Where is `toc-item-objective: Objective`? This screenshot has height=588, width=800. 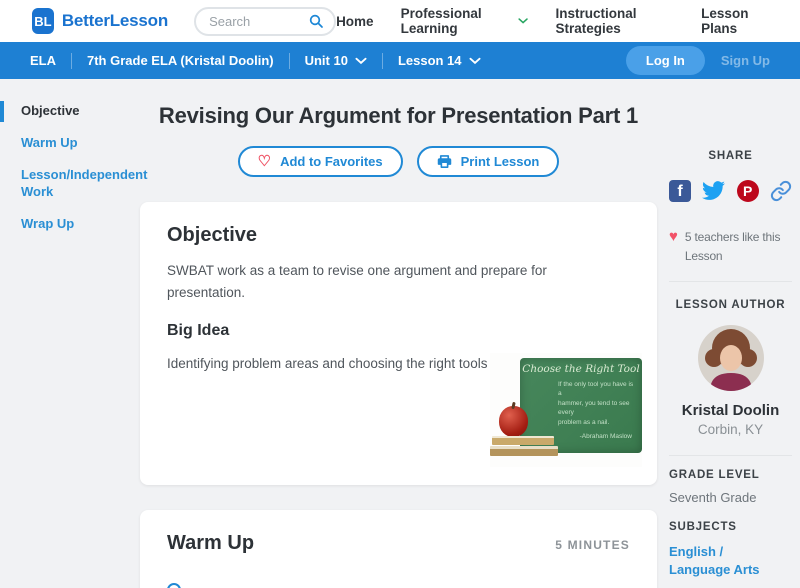
toc-item-objective: Objective is located at coordinates (70, 111).